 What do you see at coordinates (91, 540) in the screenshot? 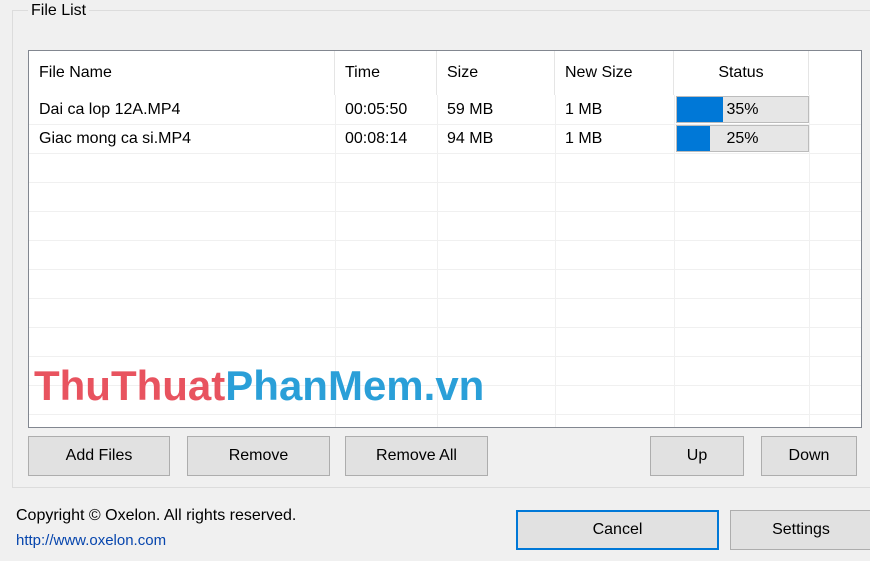
I see `website-link: http://www.oxelon.com` at bounding box center [91, 540].